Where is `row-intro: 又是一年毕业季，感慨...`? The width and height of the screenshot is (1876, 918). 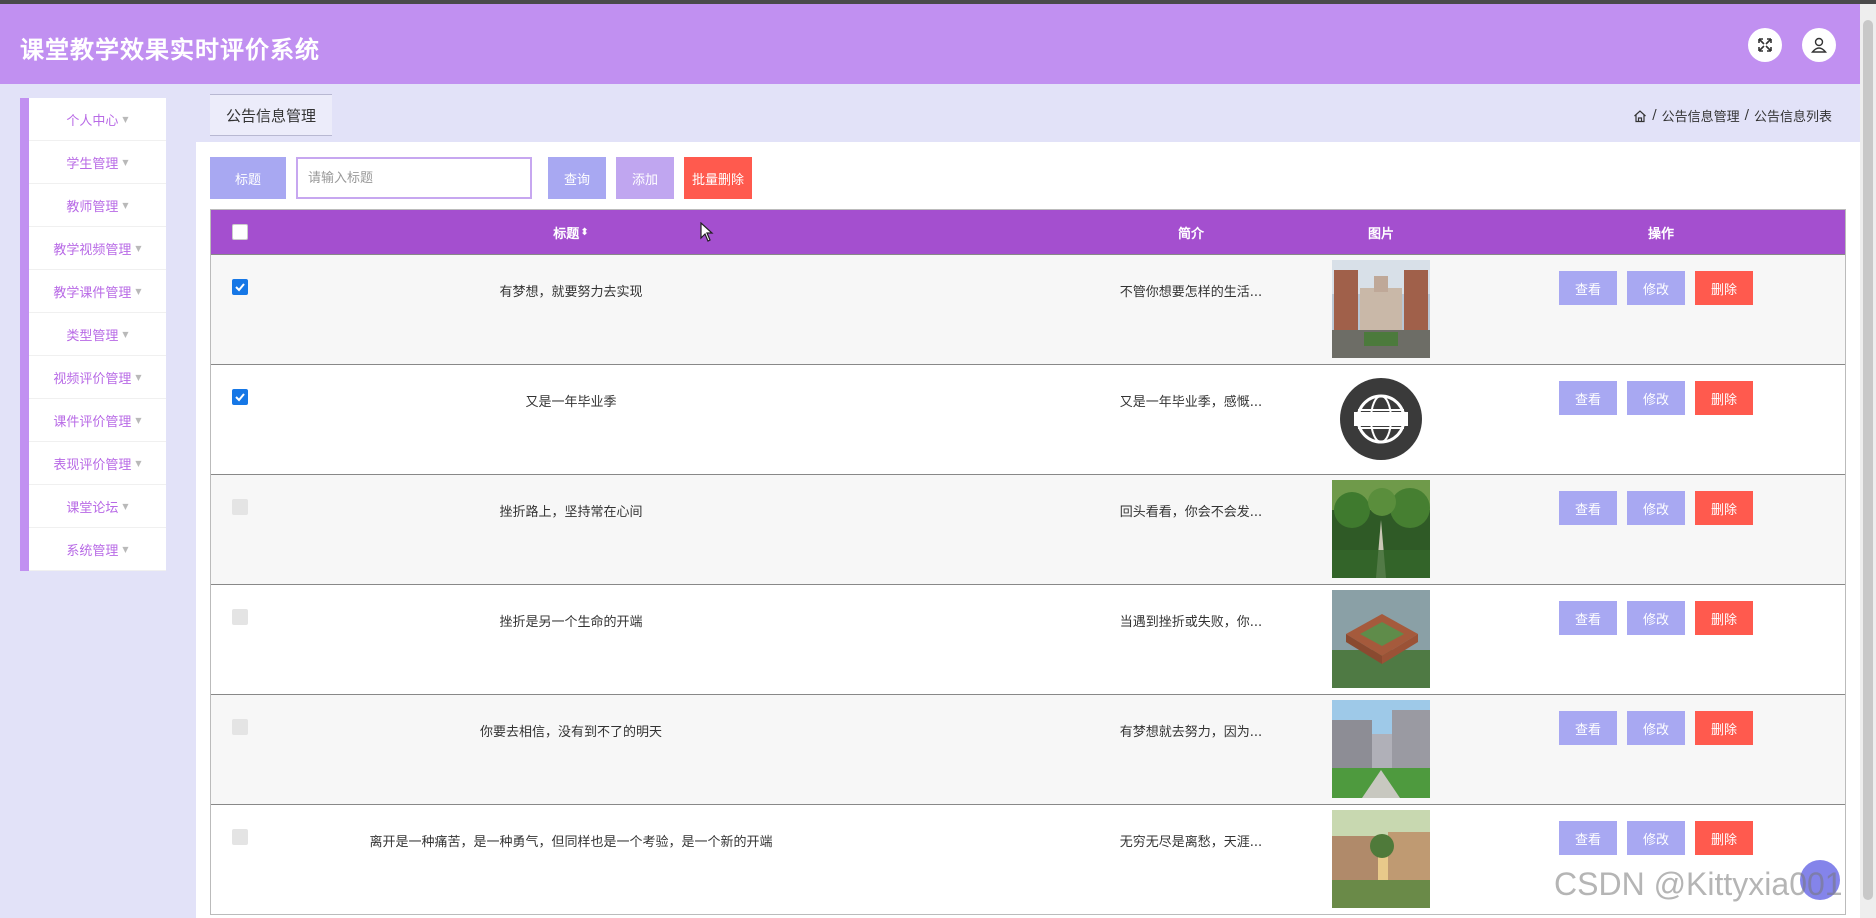
row-intro: 又是一年毕业季，感慨... is located at coordinates (1191, 402).